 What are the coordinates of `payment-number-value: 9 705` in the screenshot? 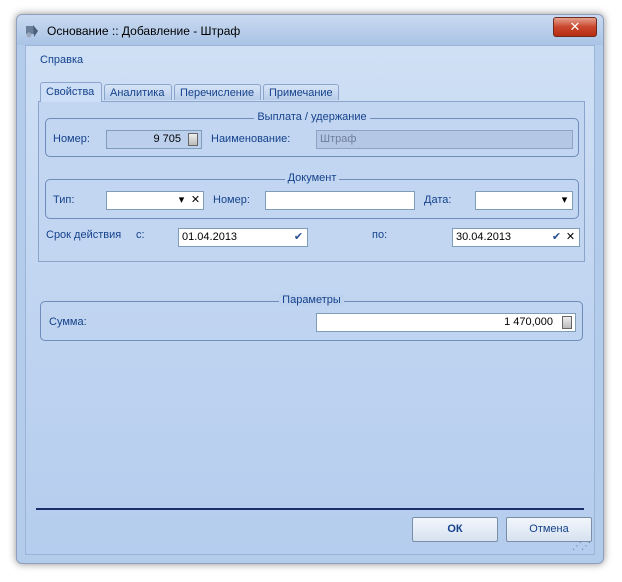 It's located at (167, 139).